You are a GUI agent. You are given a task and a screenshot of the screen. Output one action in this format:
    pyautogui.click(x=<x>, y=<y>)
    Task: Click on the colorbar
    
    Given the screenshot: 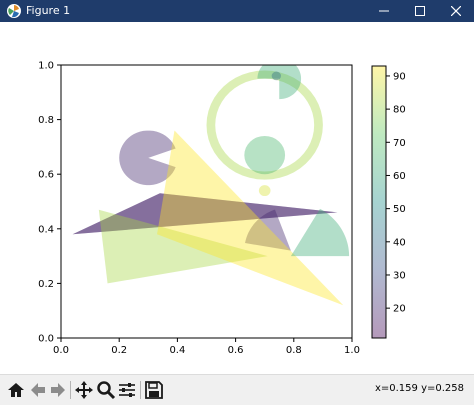 What is the action you would take?
    pyautogui.click(x=379, y=202)
    